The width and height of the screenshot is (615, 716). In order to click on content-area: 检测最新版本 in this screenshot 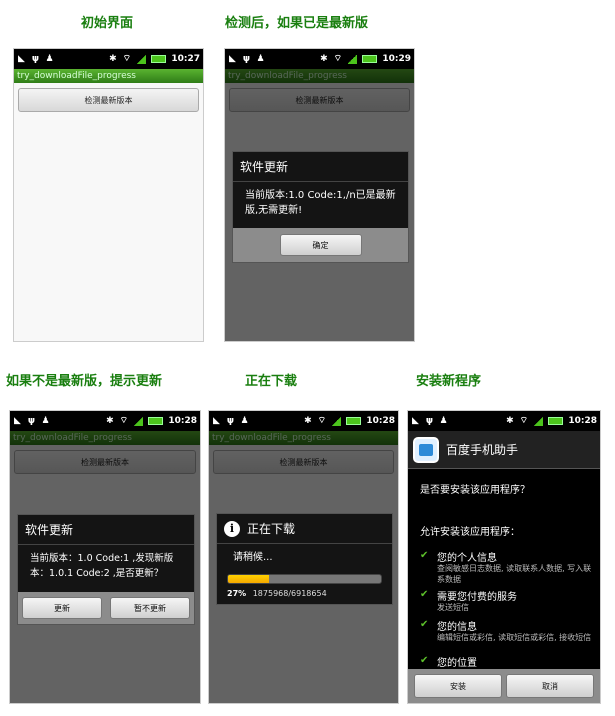, I will do `click(108, 212)`.